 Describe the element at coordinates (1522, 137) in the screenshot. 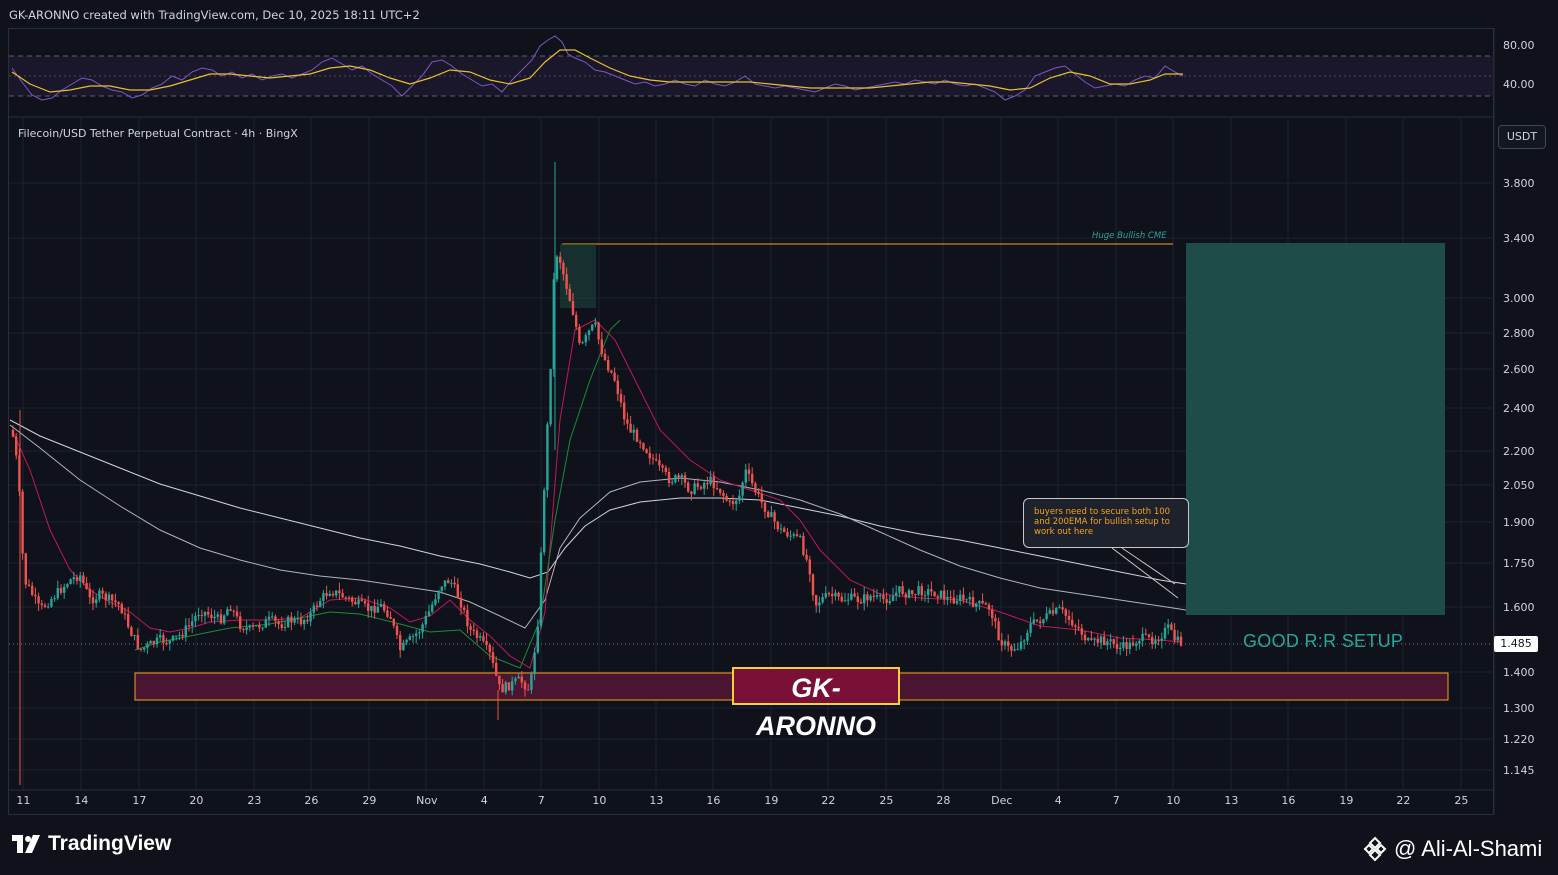

I see `currency-button: USDT` at that location.